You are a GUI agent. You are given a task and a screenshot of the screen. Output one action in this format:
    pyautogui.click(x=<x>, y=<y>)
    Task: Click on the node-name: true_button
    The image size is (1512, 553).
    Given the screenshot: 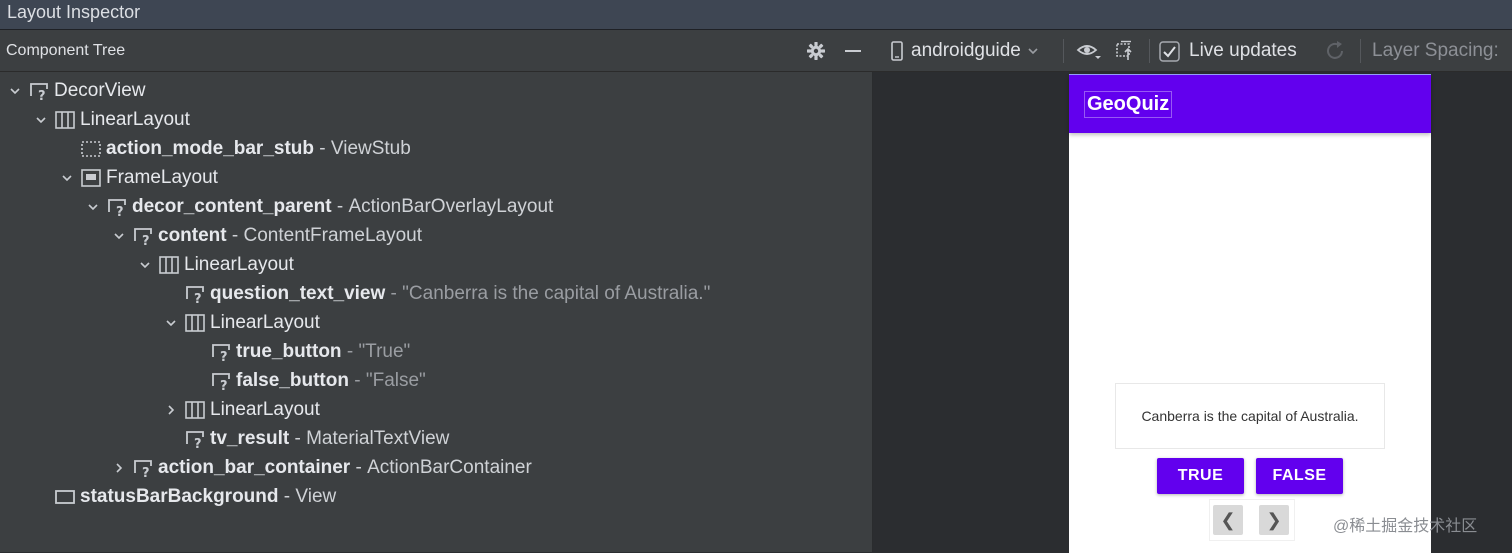 What is the action you would take?
    pyautogui.click(x=289, y=351)
    